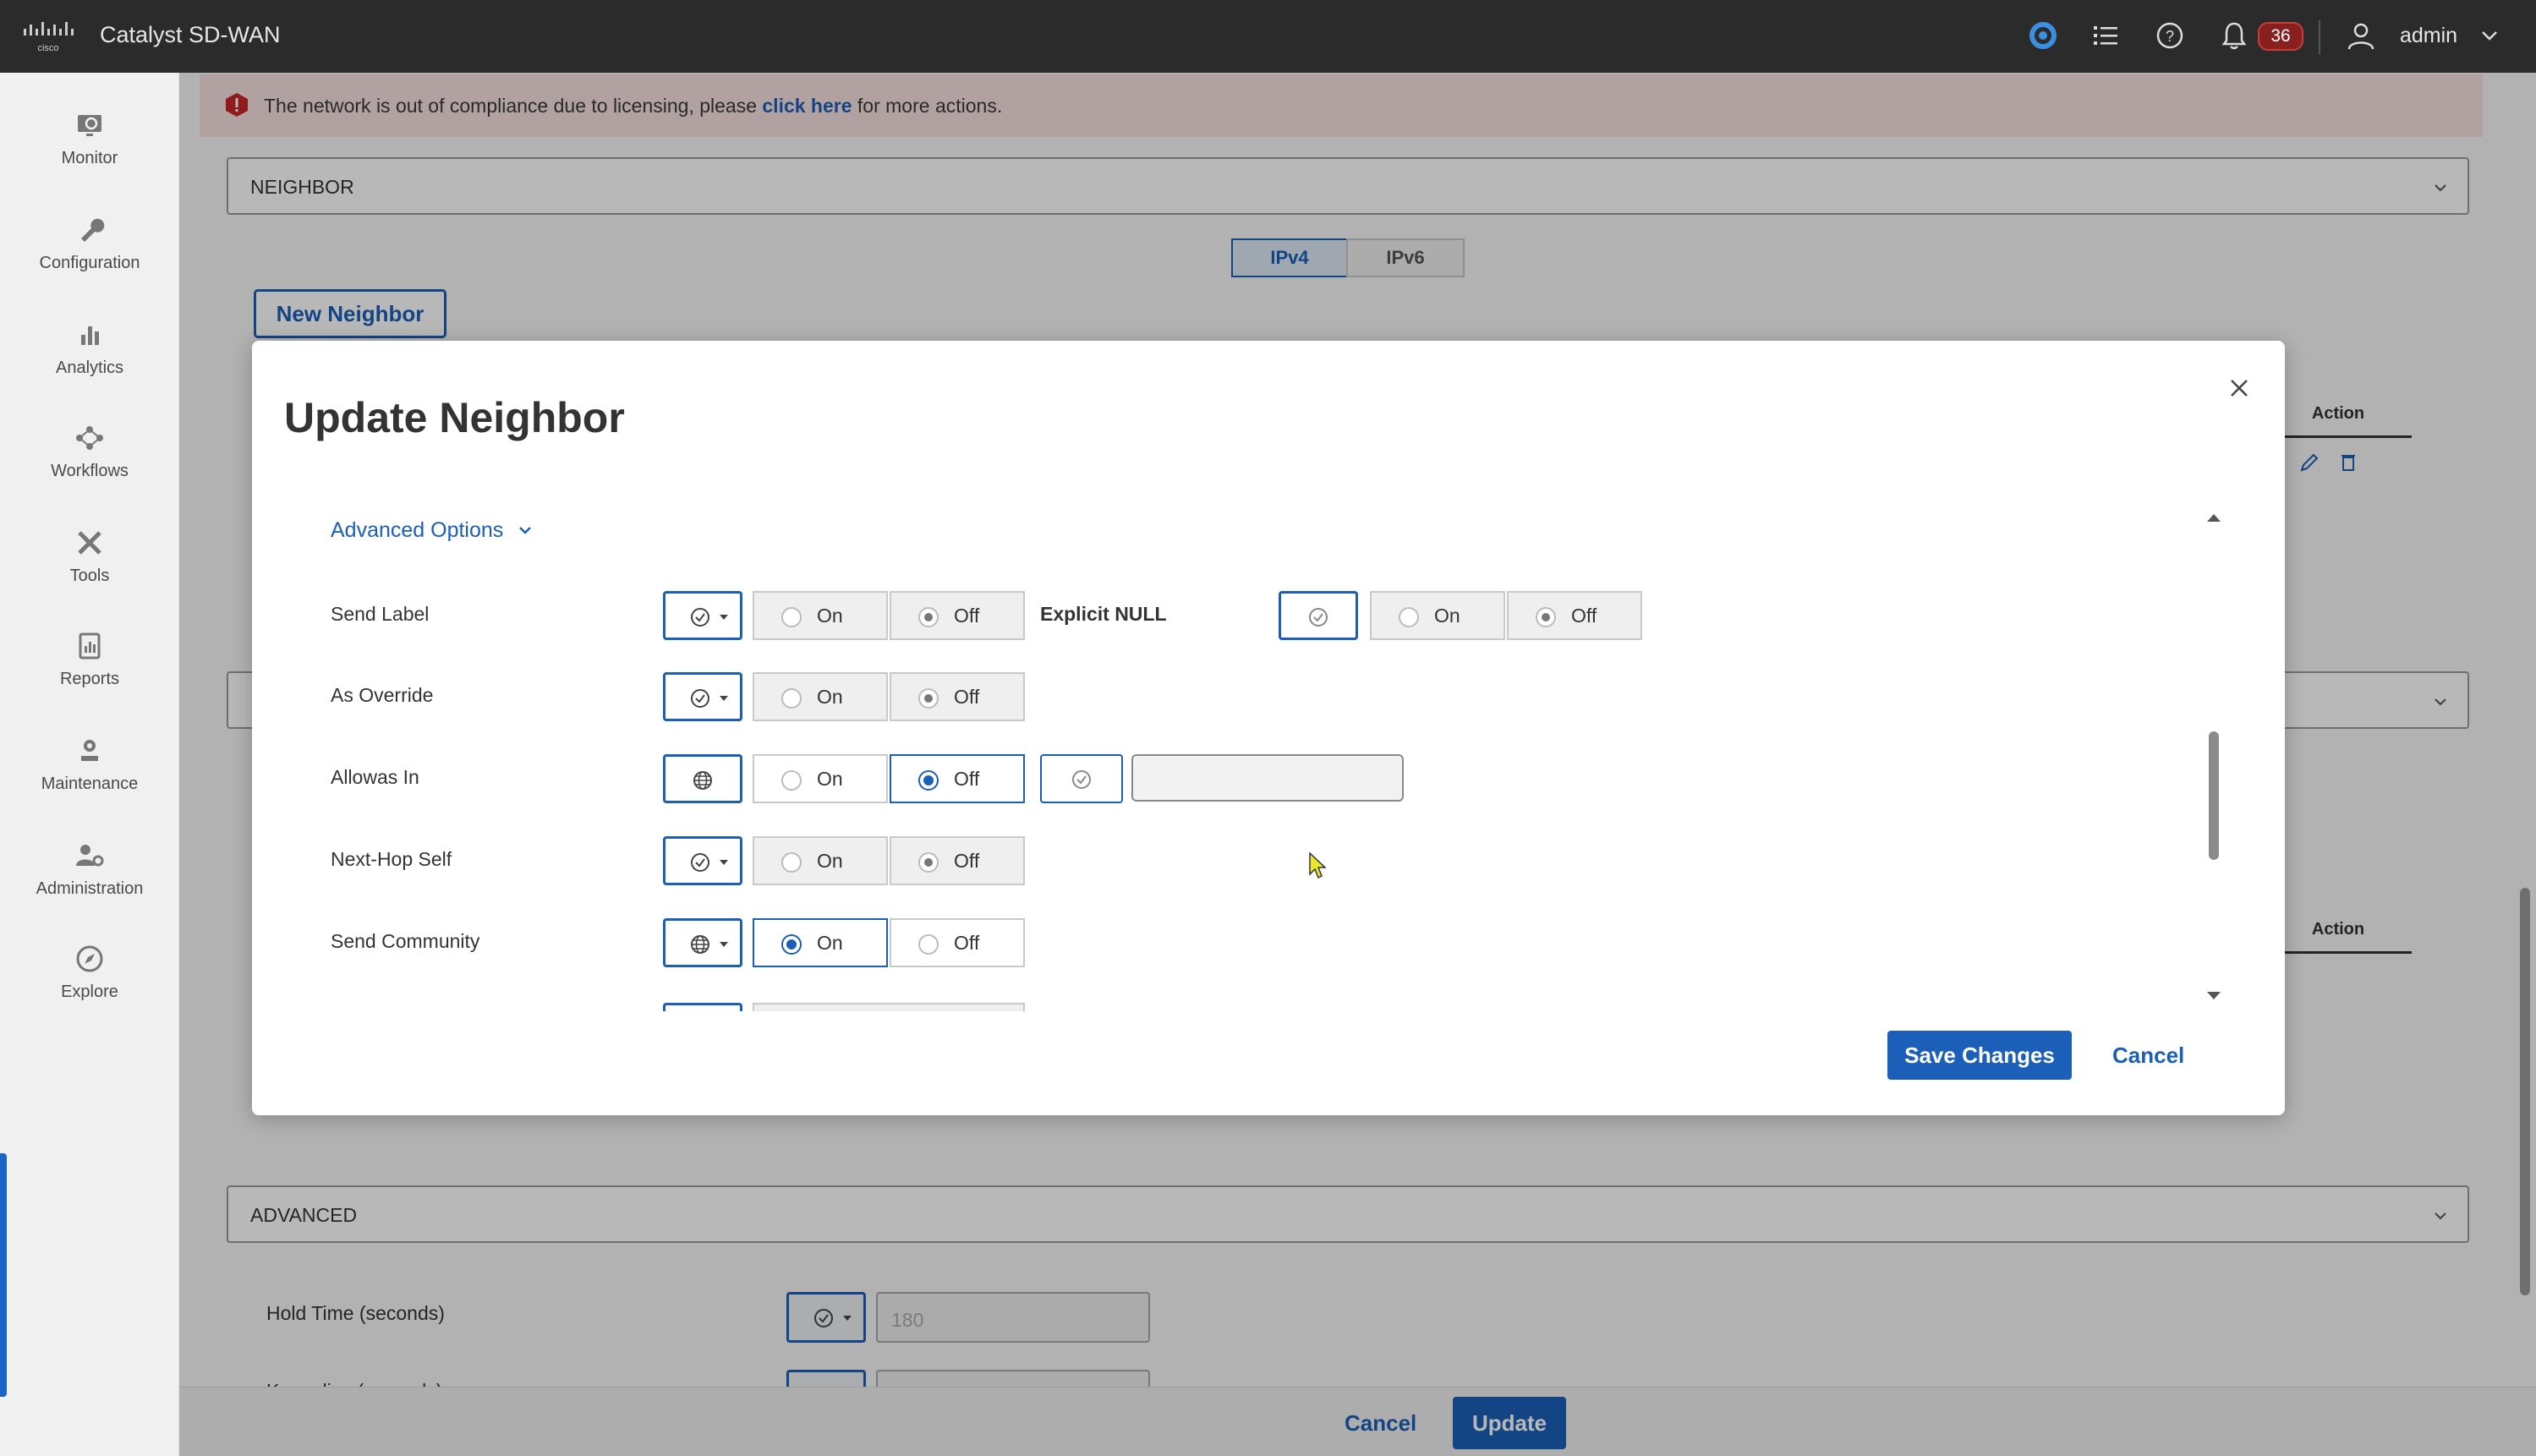 The width and height of the screenshot is (2536, 1456). I want to click on send-label-off-radio: Off, so click(957, 615).